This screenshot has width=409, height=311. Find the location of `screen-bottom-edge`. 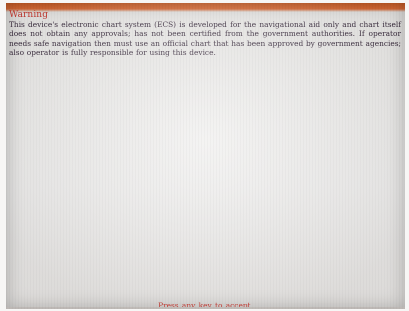

screen-bottom-edge is located at coordinates (205, 308).